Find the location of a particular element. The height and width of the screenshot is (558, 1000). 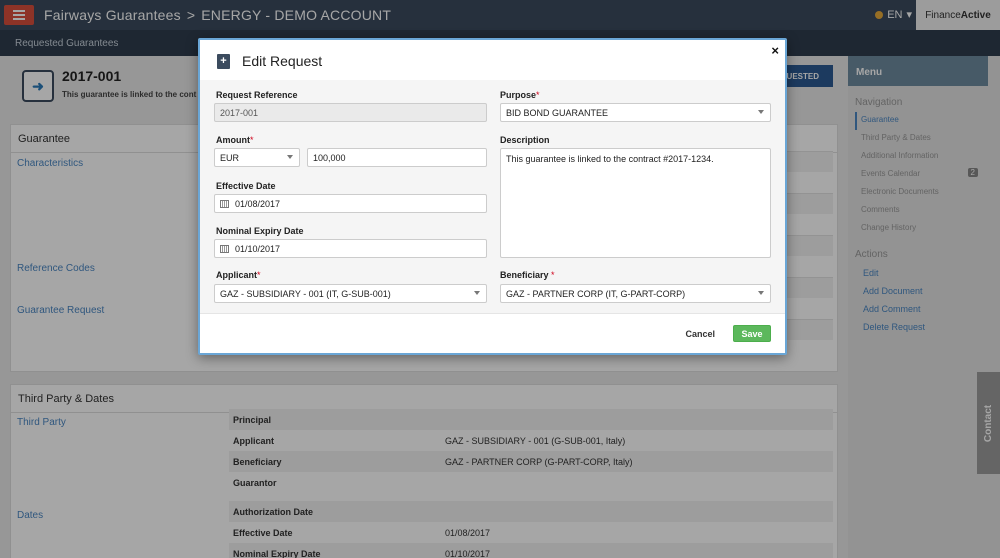

beneficiary-select: GAZ - PARTNER CORP (IT, G-PART-CORP) is located at coordinates (635, 293).